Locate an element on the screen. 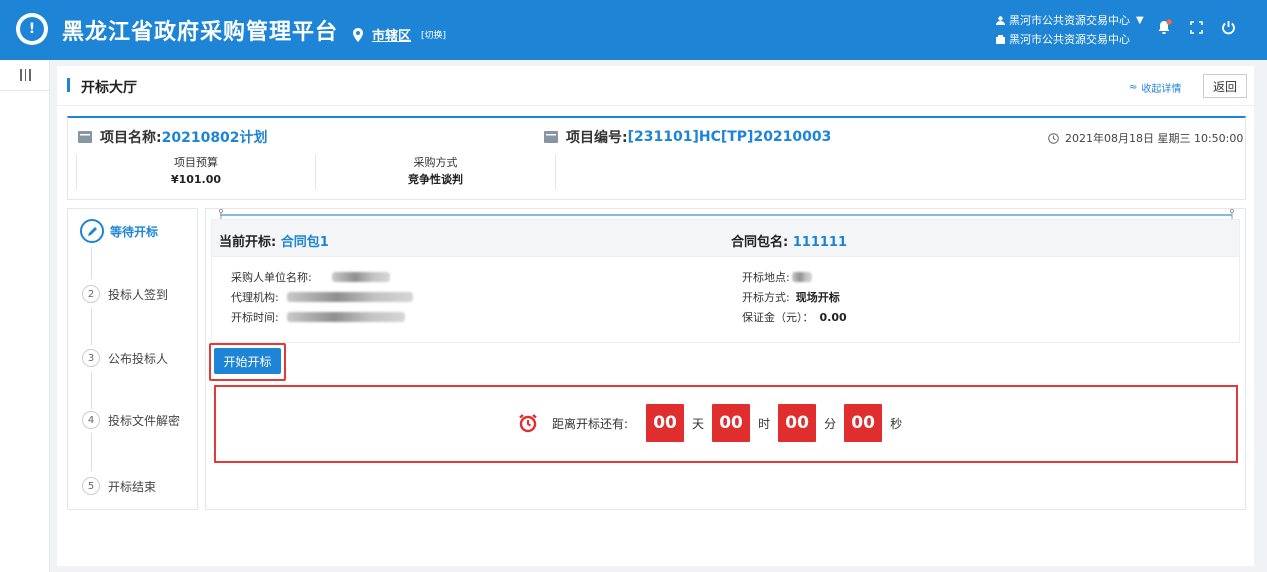  double-chevron-up-icon: ≈ is located at coordinates (1133, 87).